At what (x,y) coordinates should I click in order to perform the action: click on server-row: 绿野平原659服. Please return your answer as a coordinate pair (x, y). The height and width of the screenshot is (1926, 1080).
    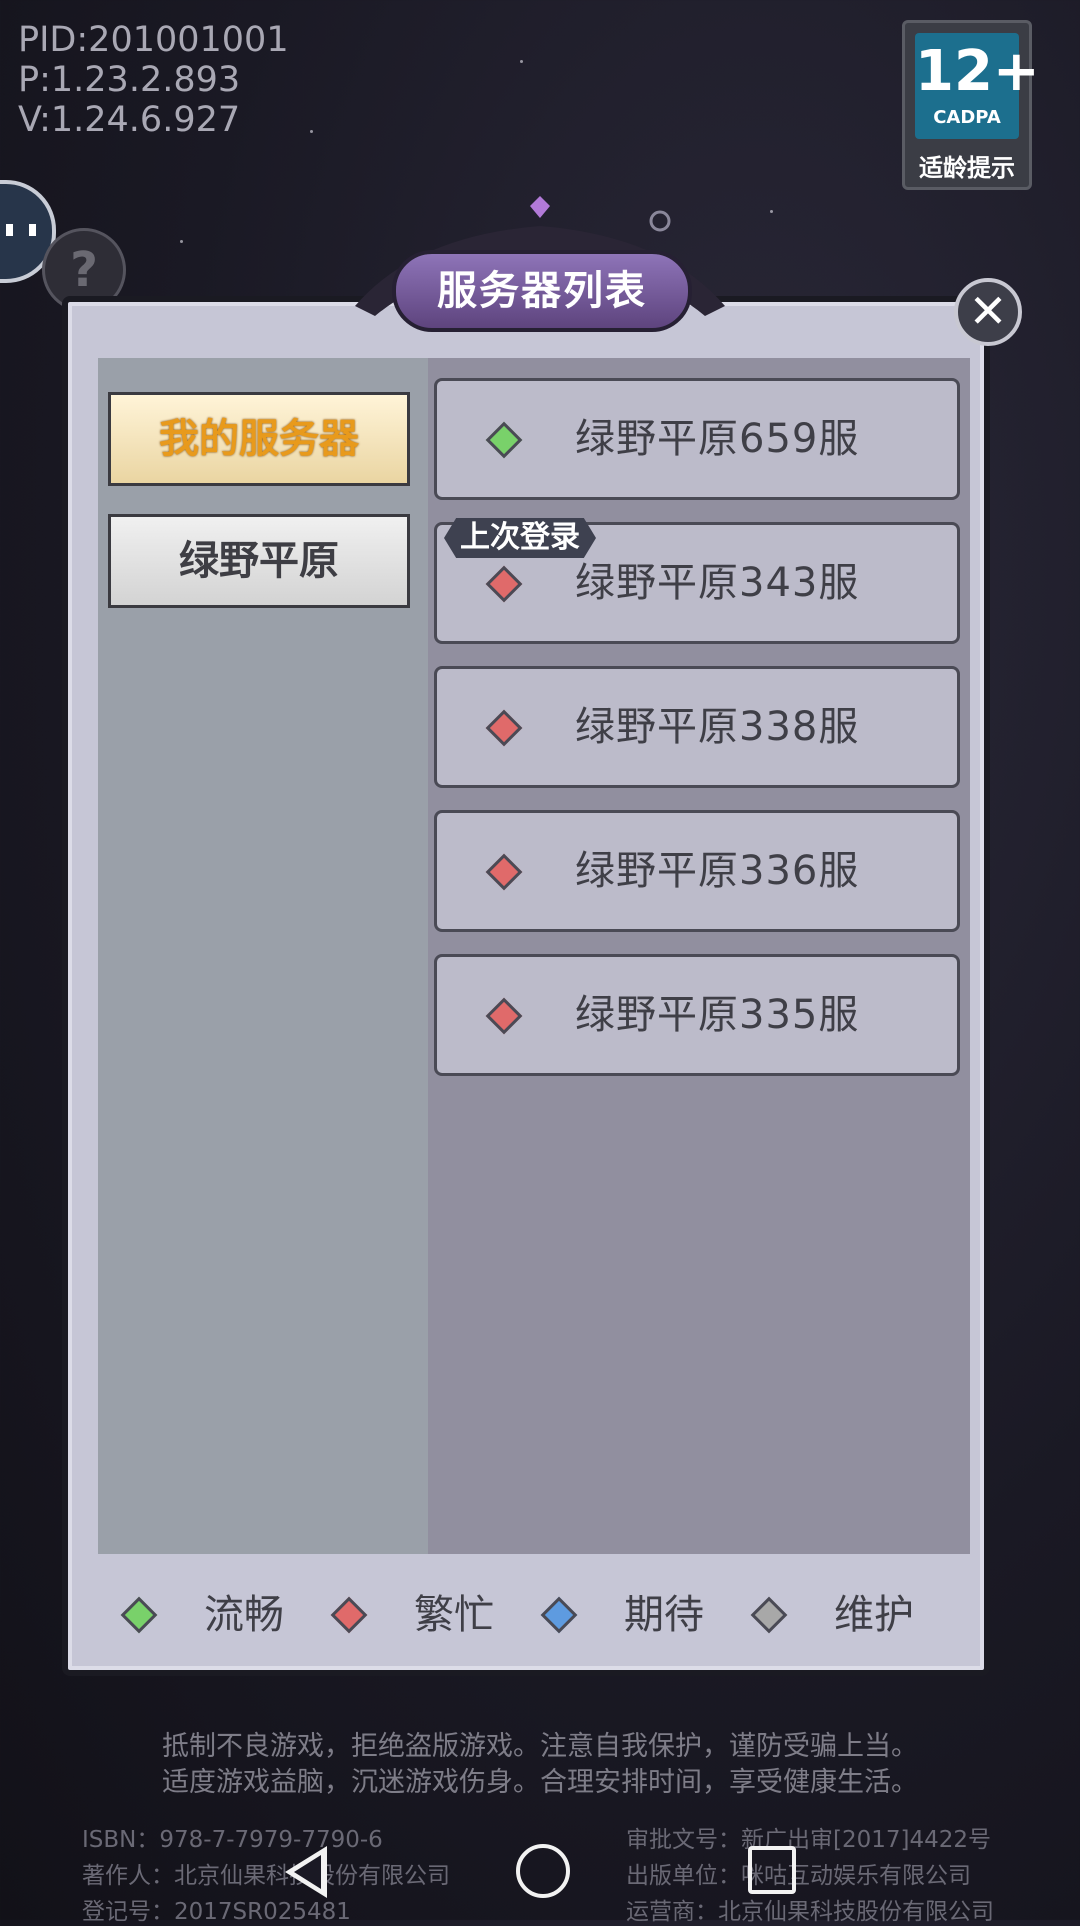
    Looking at the image, I should click on (697, 439).